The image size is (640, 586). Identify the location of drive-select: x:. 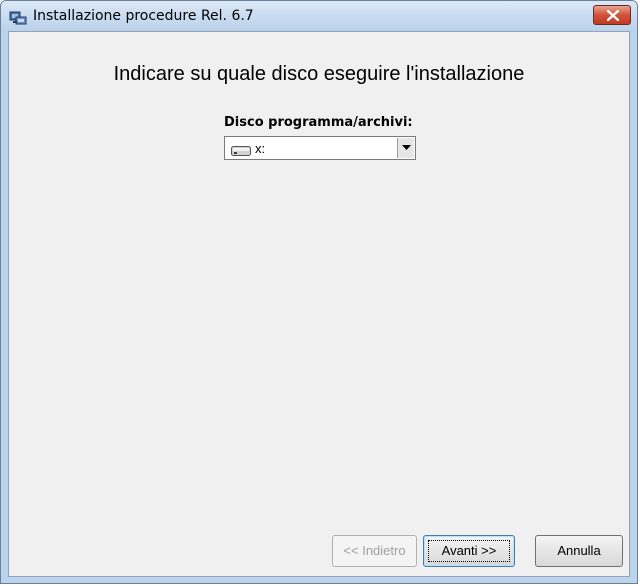
(320, 148).